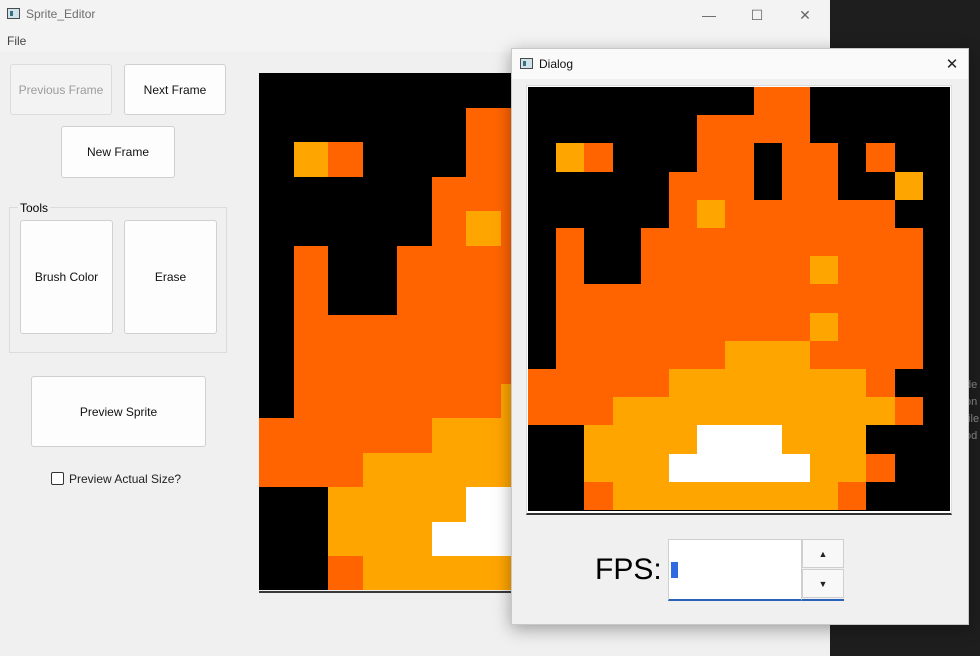 This screenshot has width=980, height=656. What do you see at coordinates (823, 583) in the screenshot?
I see `spin-down-icon: ▼` at bounding box center [823, 583].